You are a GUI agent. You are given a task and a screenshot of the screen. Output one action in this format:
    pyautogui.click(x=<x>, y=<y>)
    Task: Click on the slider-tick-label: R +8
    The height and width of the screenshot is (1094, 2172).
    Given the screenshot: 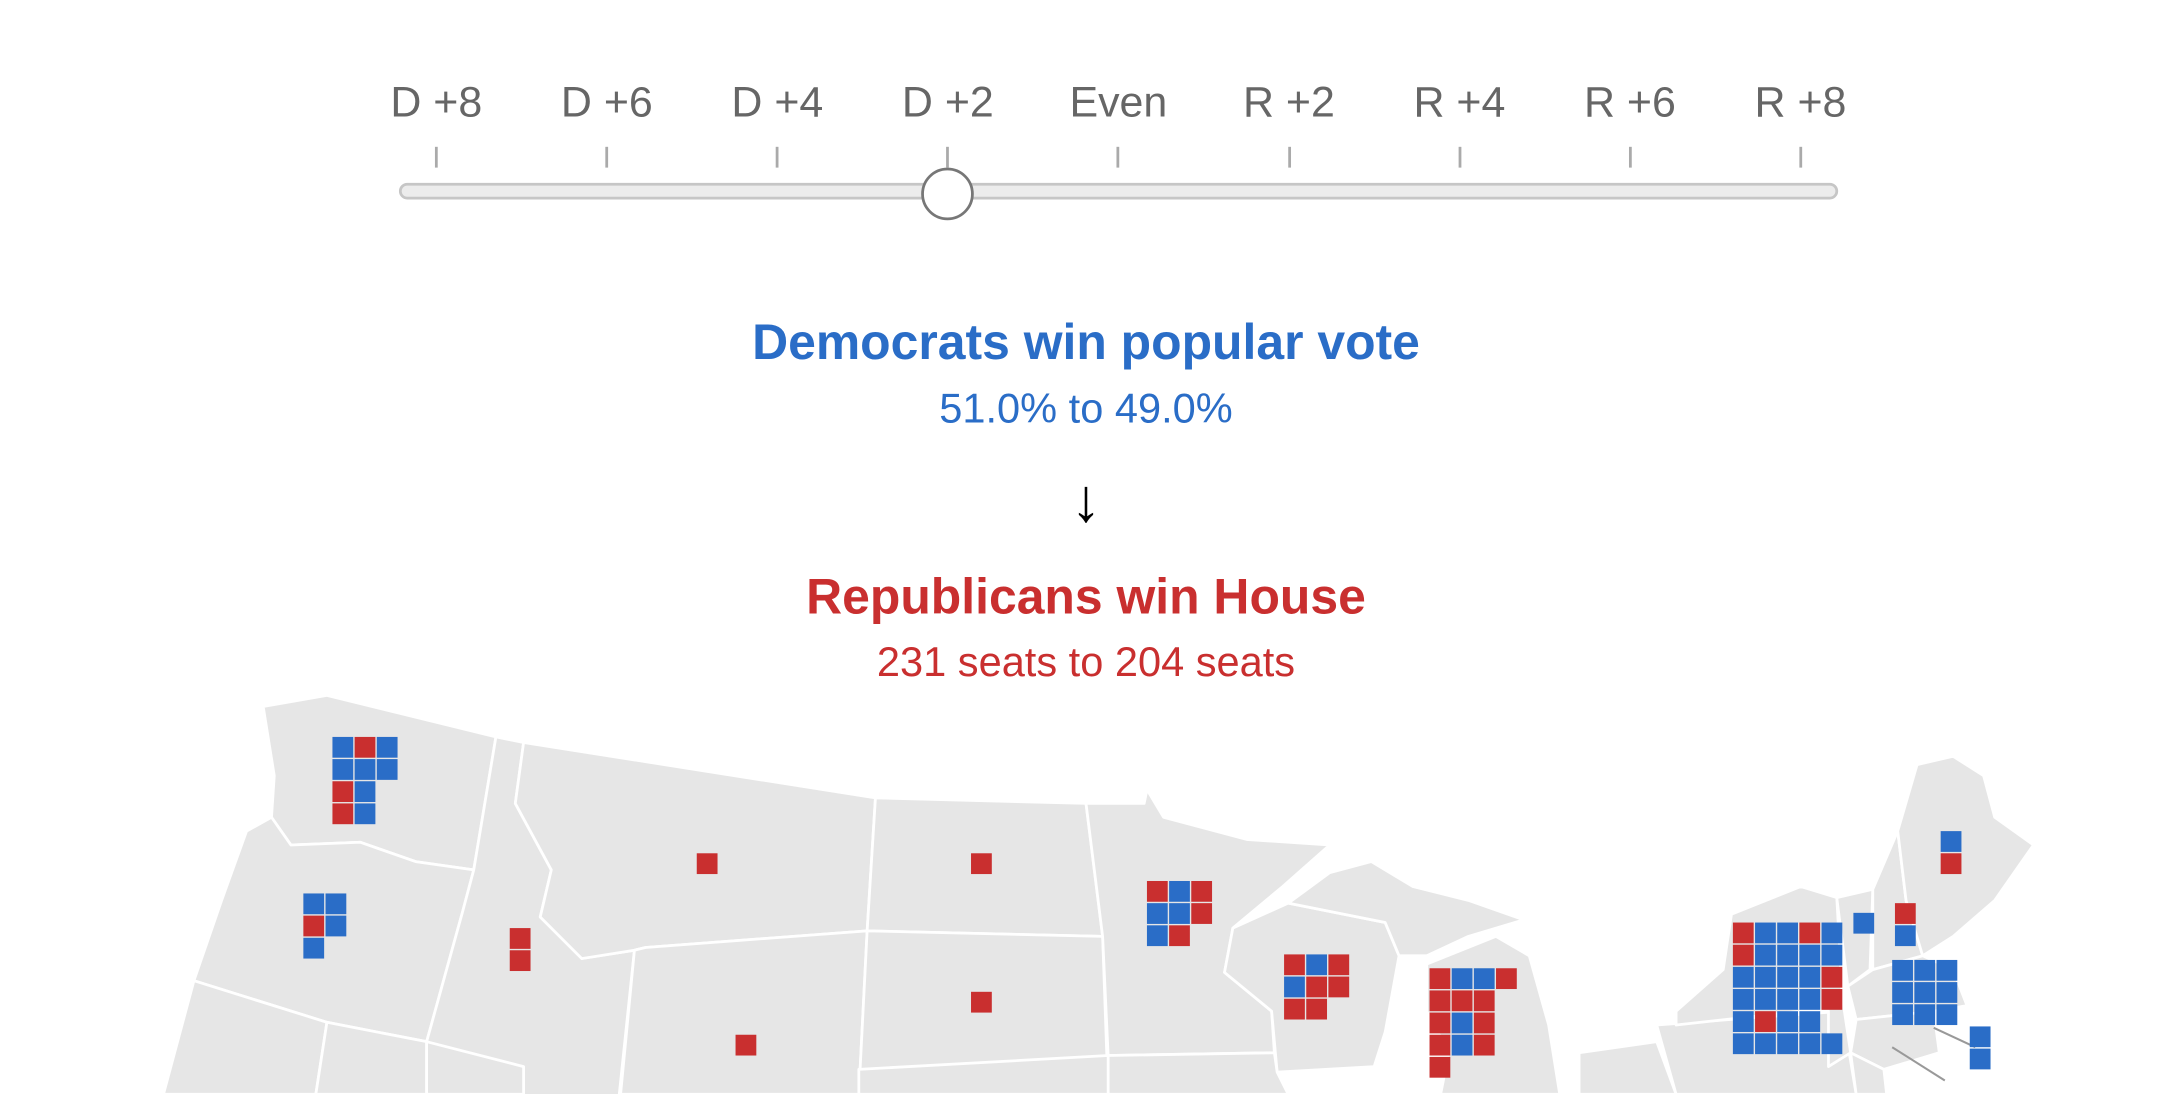 What is the action you would take?
    pyautogui.click(x=1800, y=103)
    